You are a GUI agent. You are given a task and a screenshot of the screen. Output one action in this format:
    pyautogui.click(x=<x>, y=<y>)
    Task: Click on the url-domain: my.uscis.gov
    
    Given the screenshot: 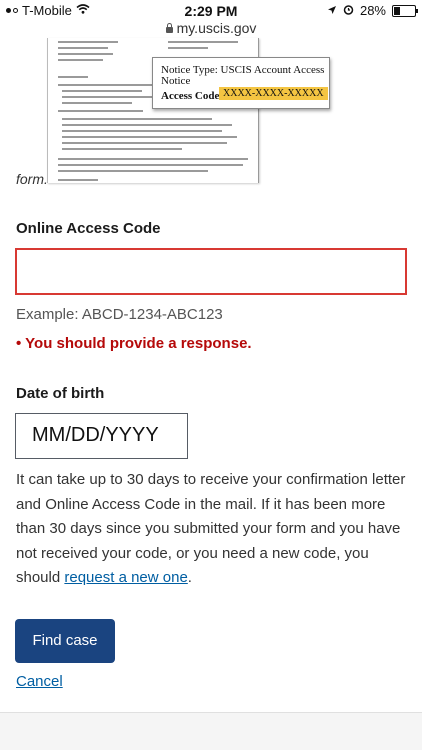 What is the action you would take?
    pyautogui.click(x=216, y=28)
    